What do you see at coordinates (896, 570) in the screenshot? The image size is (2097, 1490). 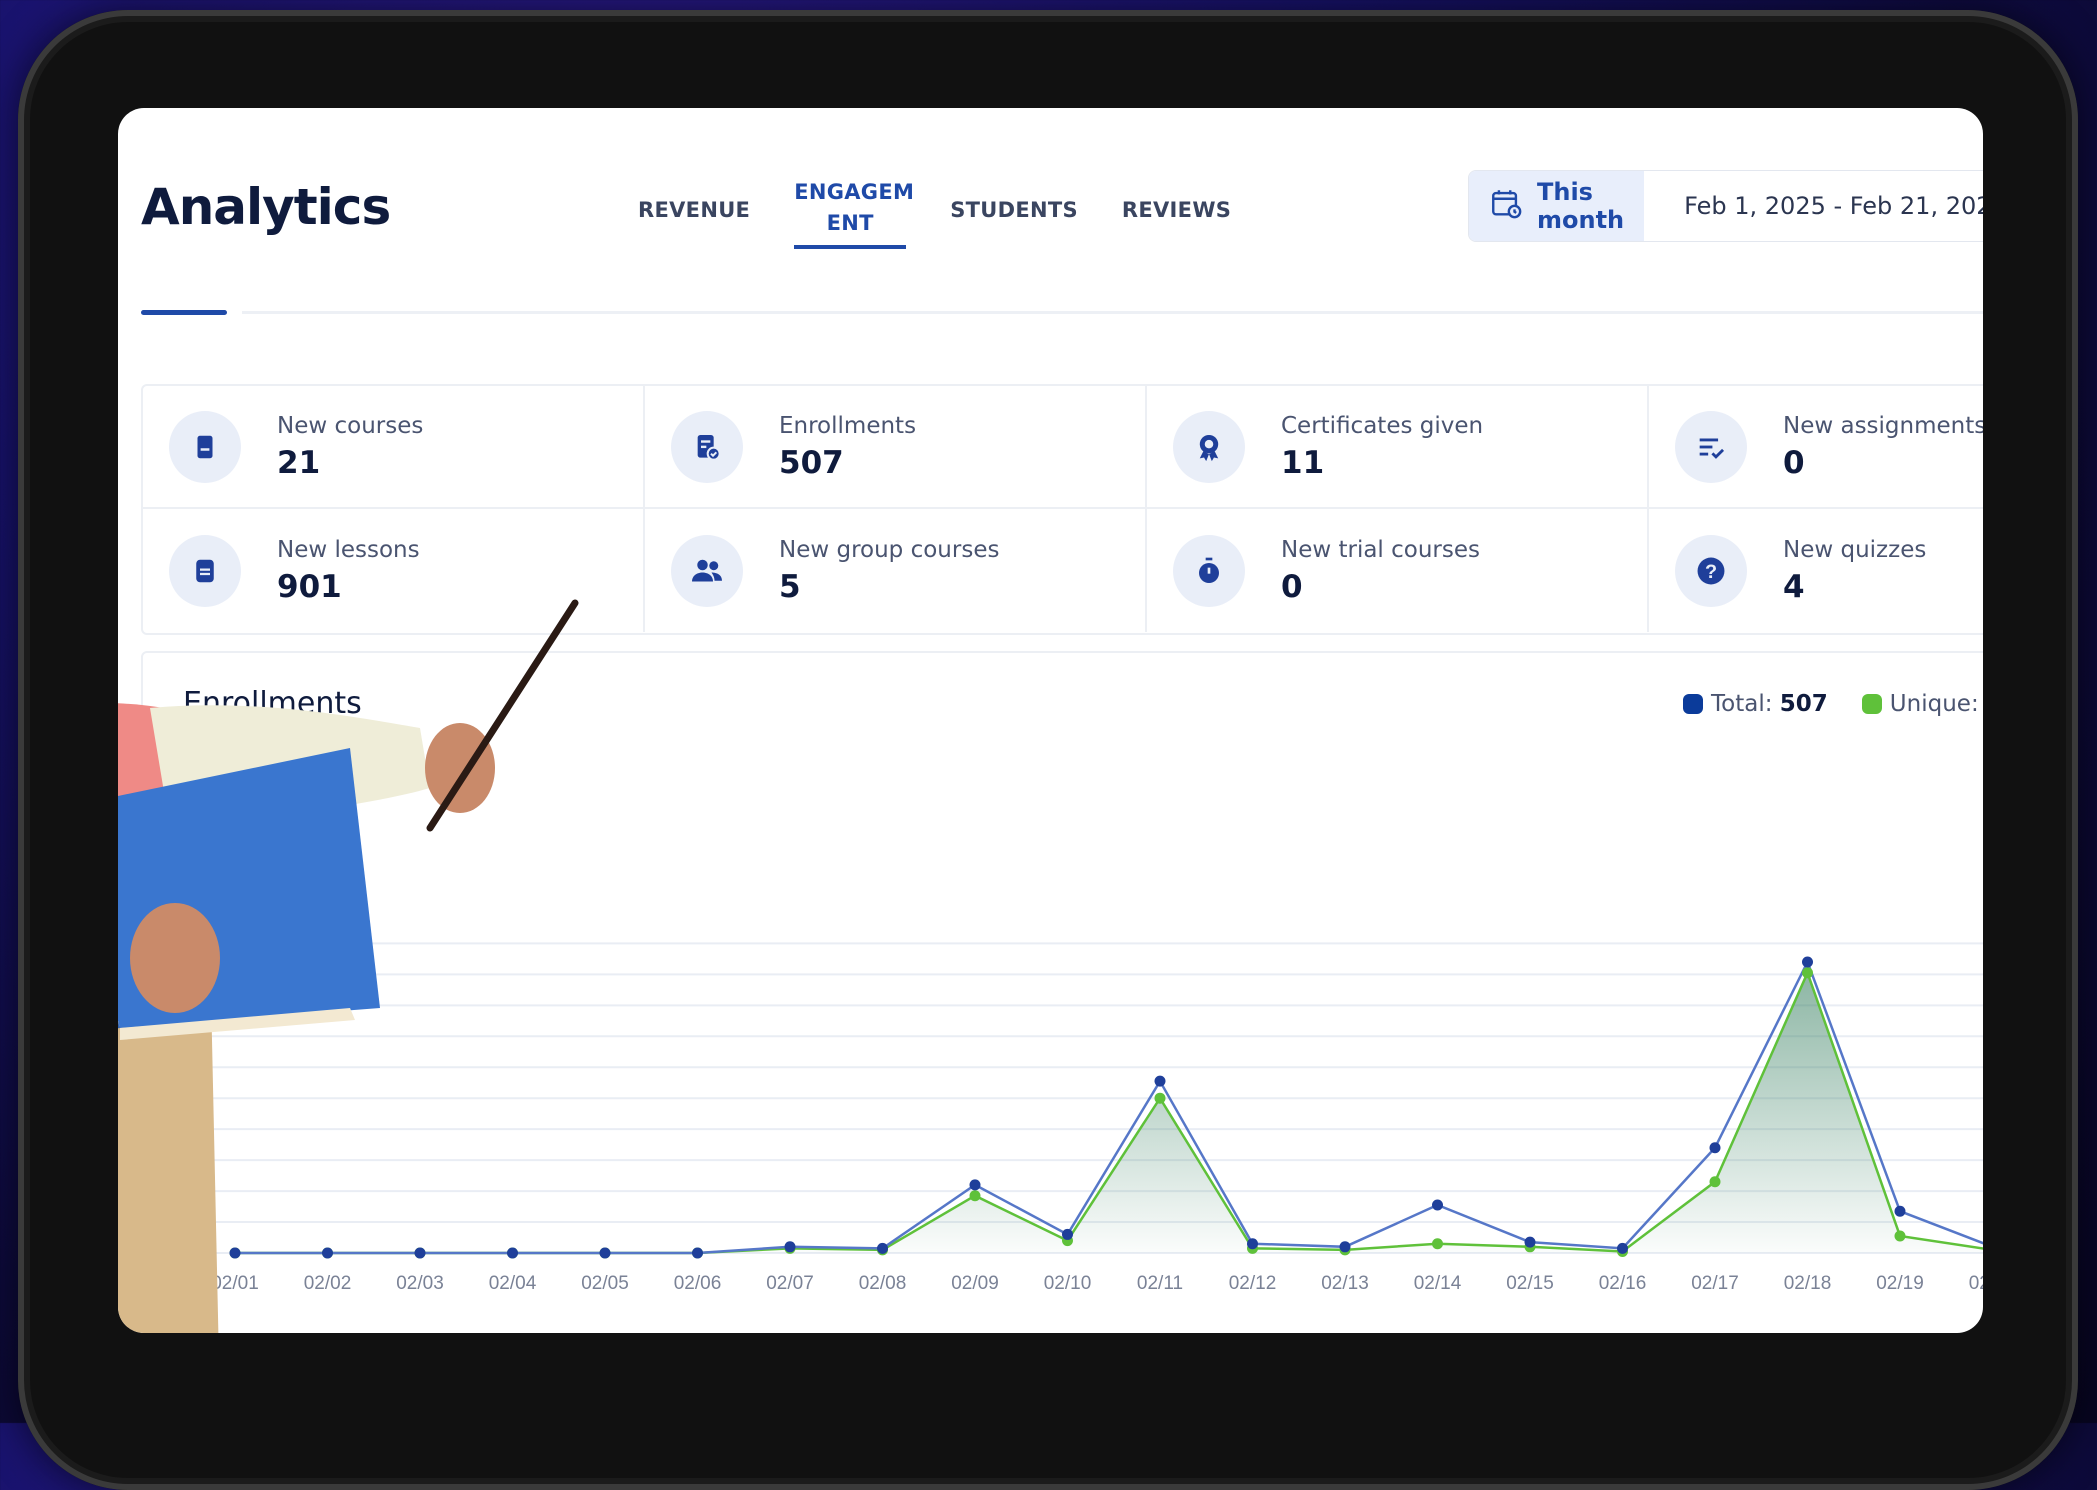 I see `stat-new-group-courses: New group courses 5` at bounding box center [896, 570].